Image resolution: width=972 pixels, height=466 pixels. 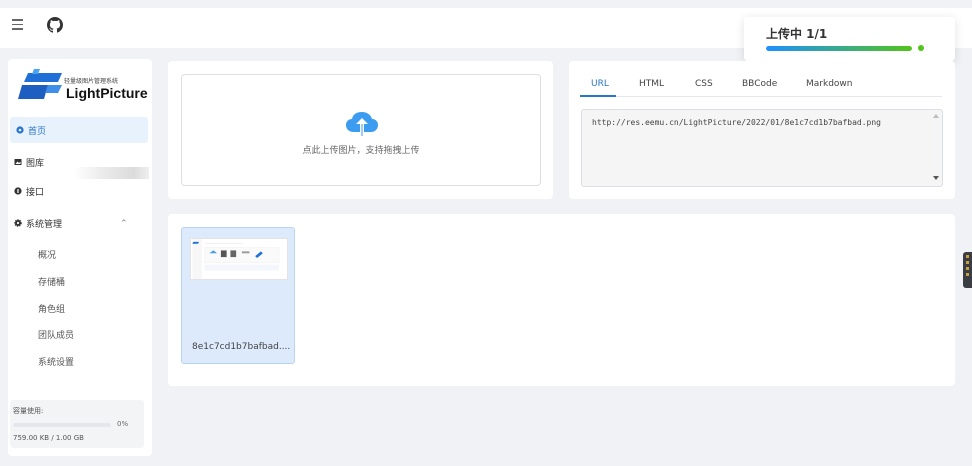 I want to click on storage-progress-bar, so click(x=62, y=425).